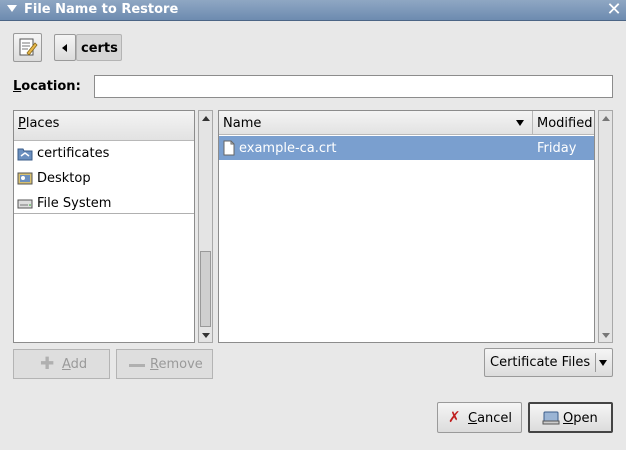 This screenshot has width=626, height=450. Describe the element at coordinates (137, 365) in the screenshot. I see `remove-icon` at that location.